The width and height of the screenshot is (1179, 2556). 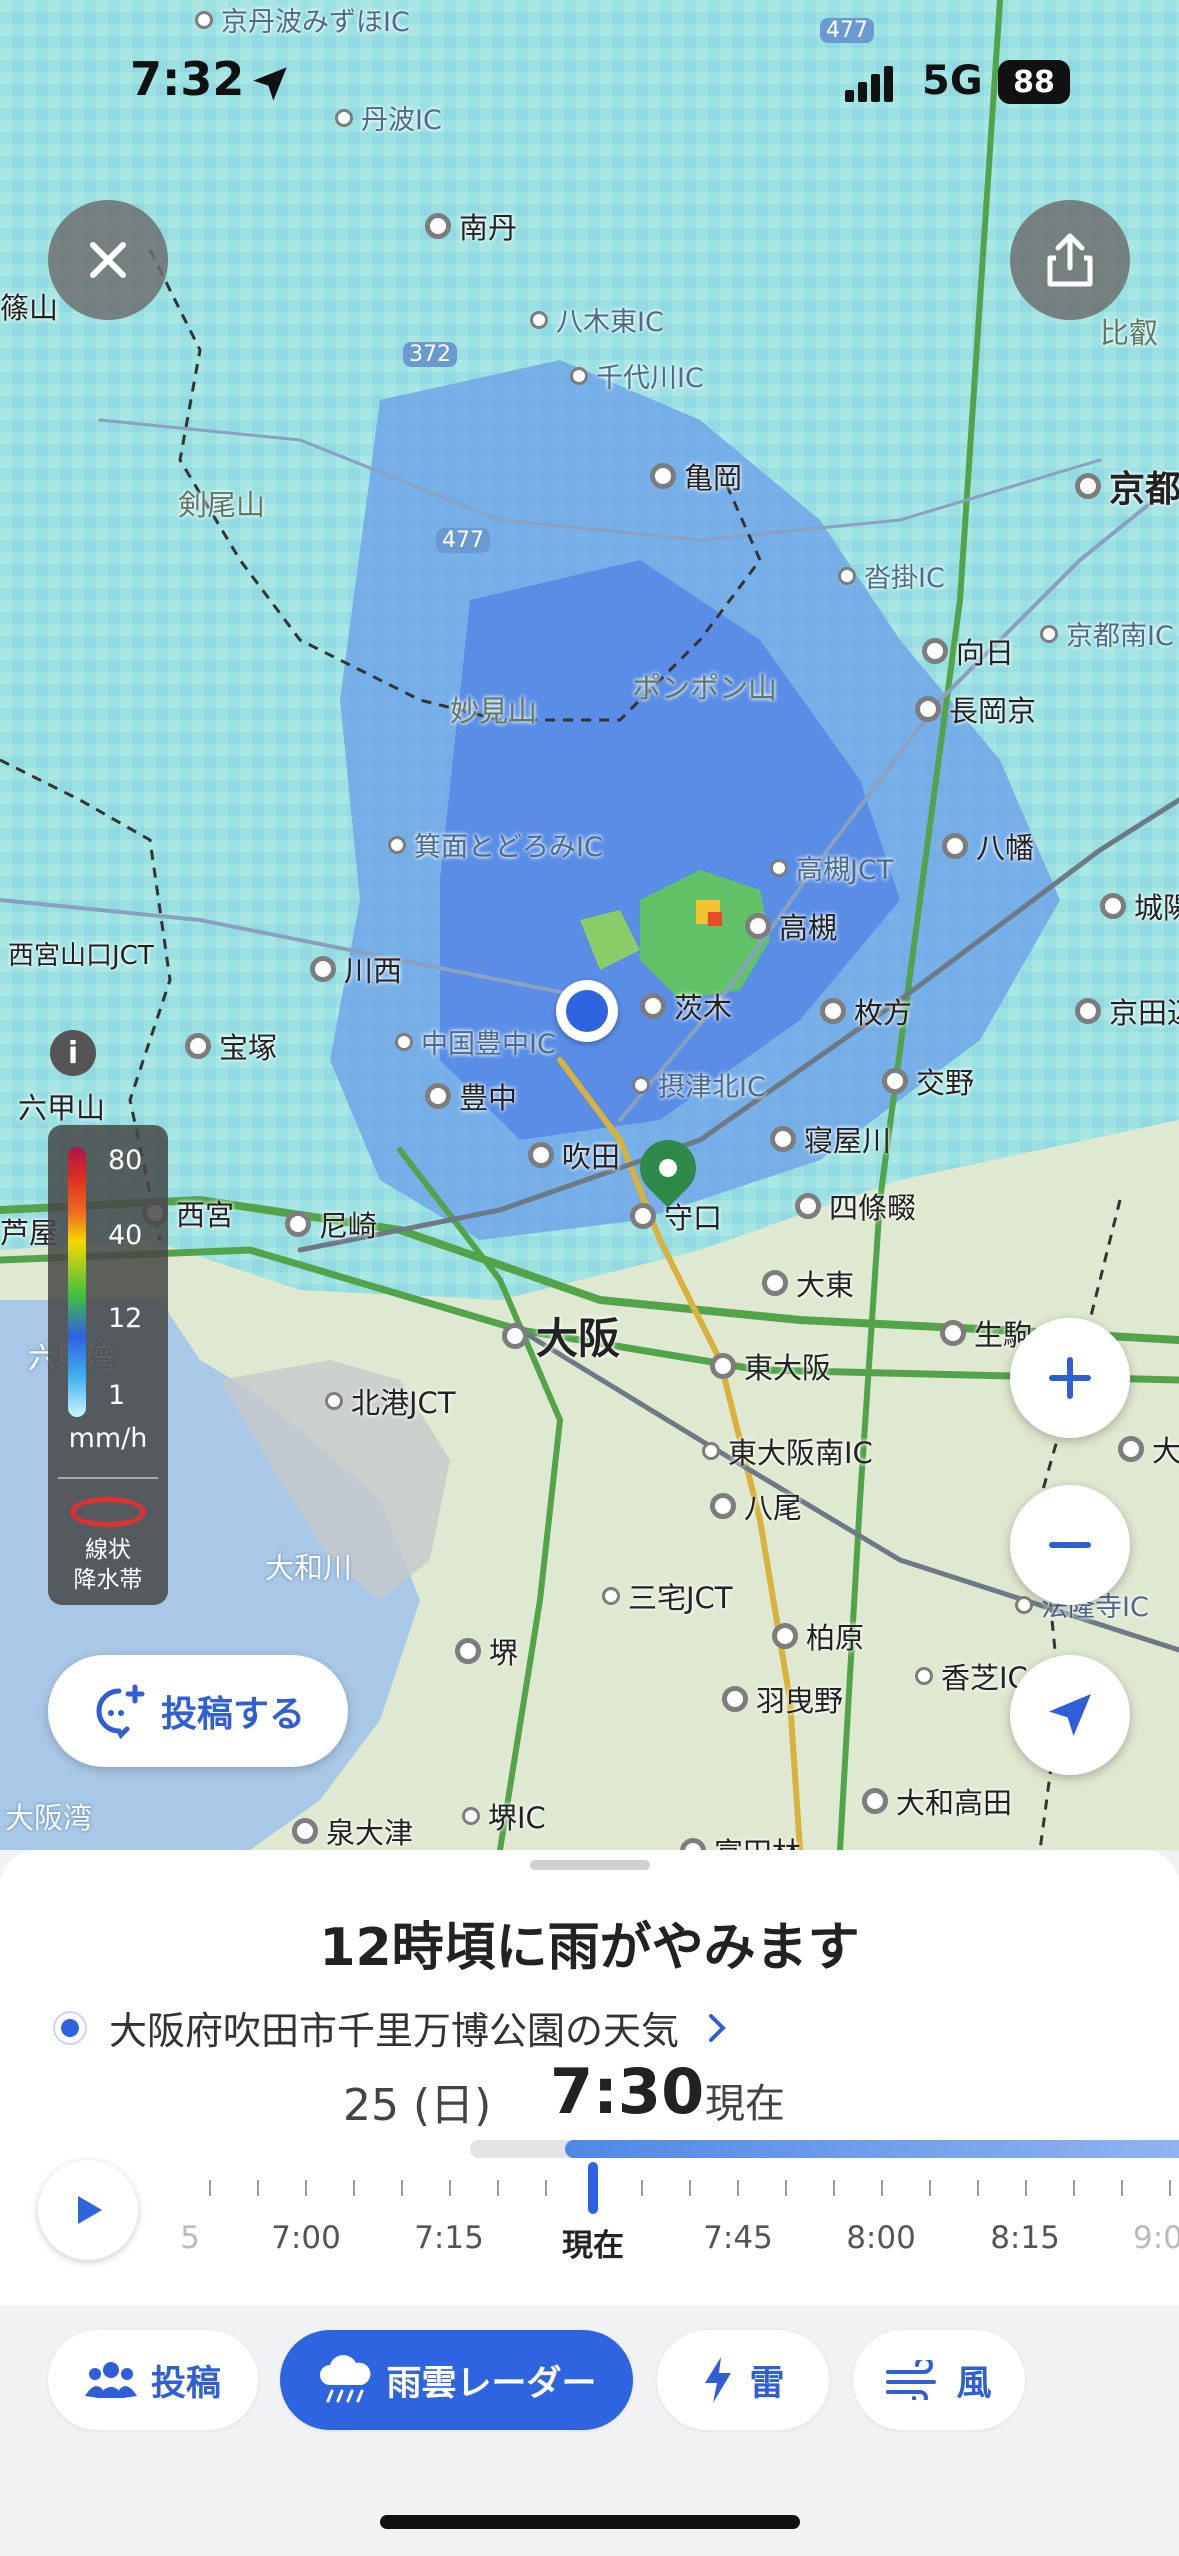 I want to click on map-label: 中国豊中IC, so click(x=475, y=1041).